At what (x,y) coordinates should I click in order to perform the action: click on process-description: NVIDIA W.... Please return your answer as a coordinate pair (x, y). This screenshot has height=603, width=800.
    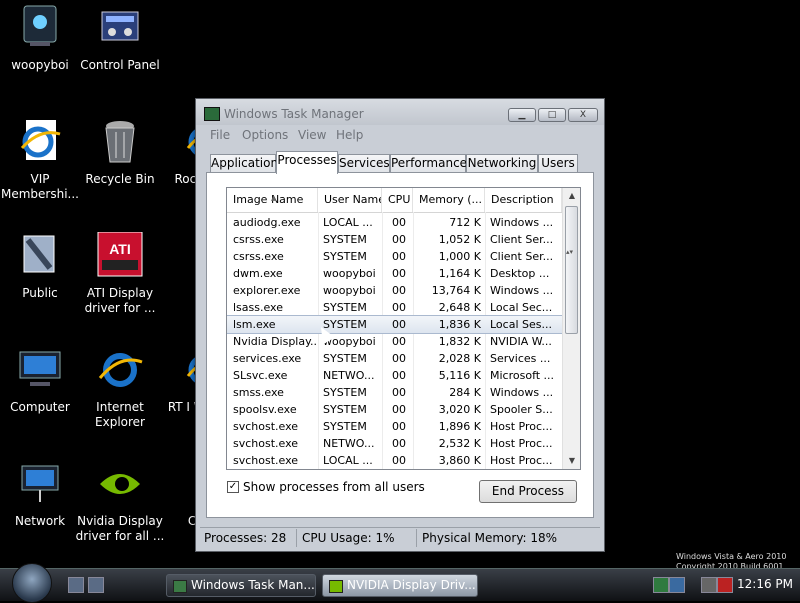
    Looking at the image, I should click on (521, 341).